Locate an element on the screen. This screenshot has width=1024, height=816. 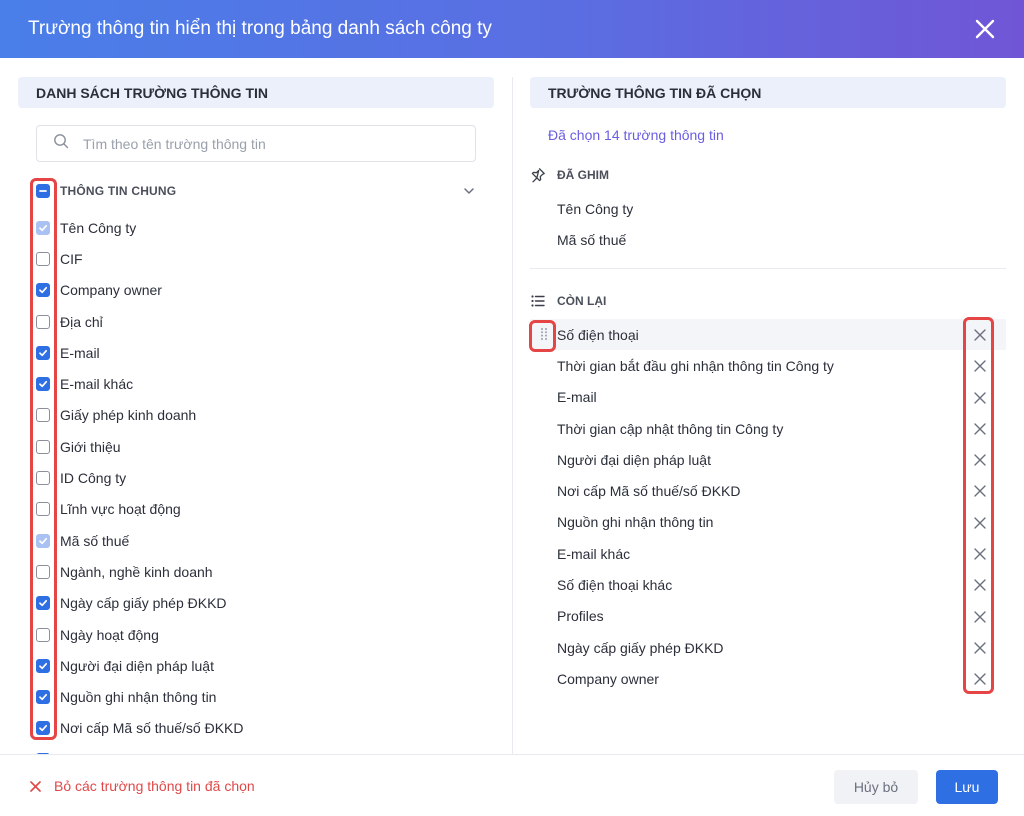
selected-field-item: Thời gian cập nhật thông tin Công ty is located at coordinates (768, 428).